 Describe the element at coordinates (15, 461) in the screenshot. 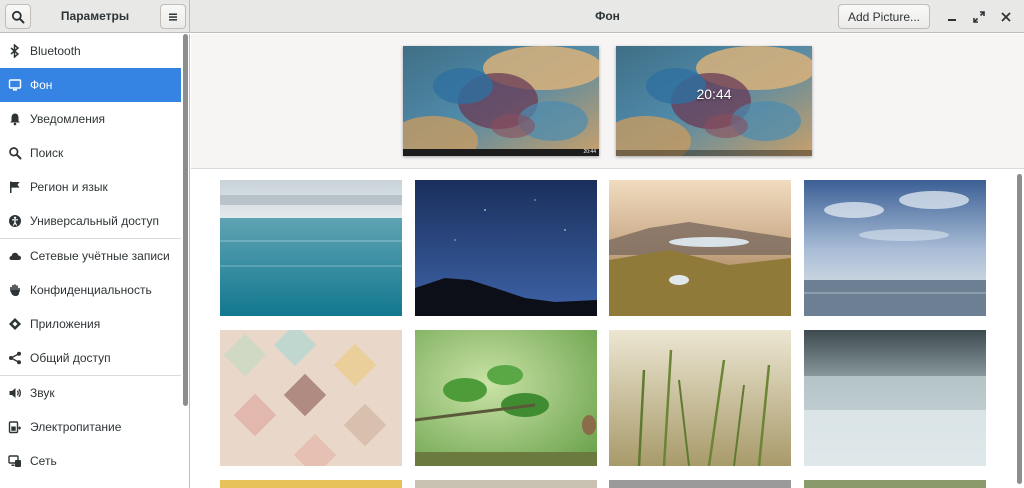

I see `network-icon` at that location.